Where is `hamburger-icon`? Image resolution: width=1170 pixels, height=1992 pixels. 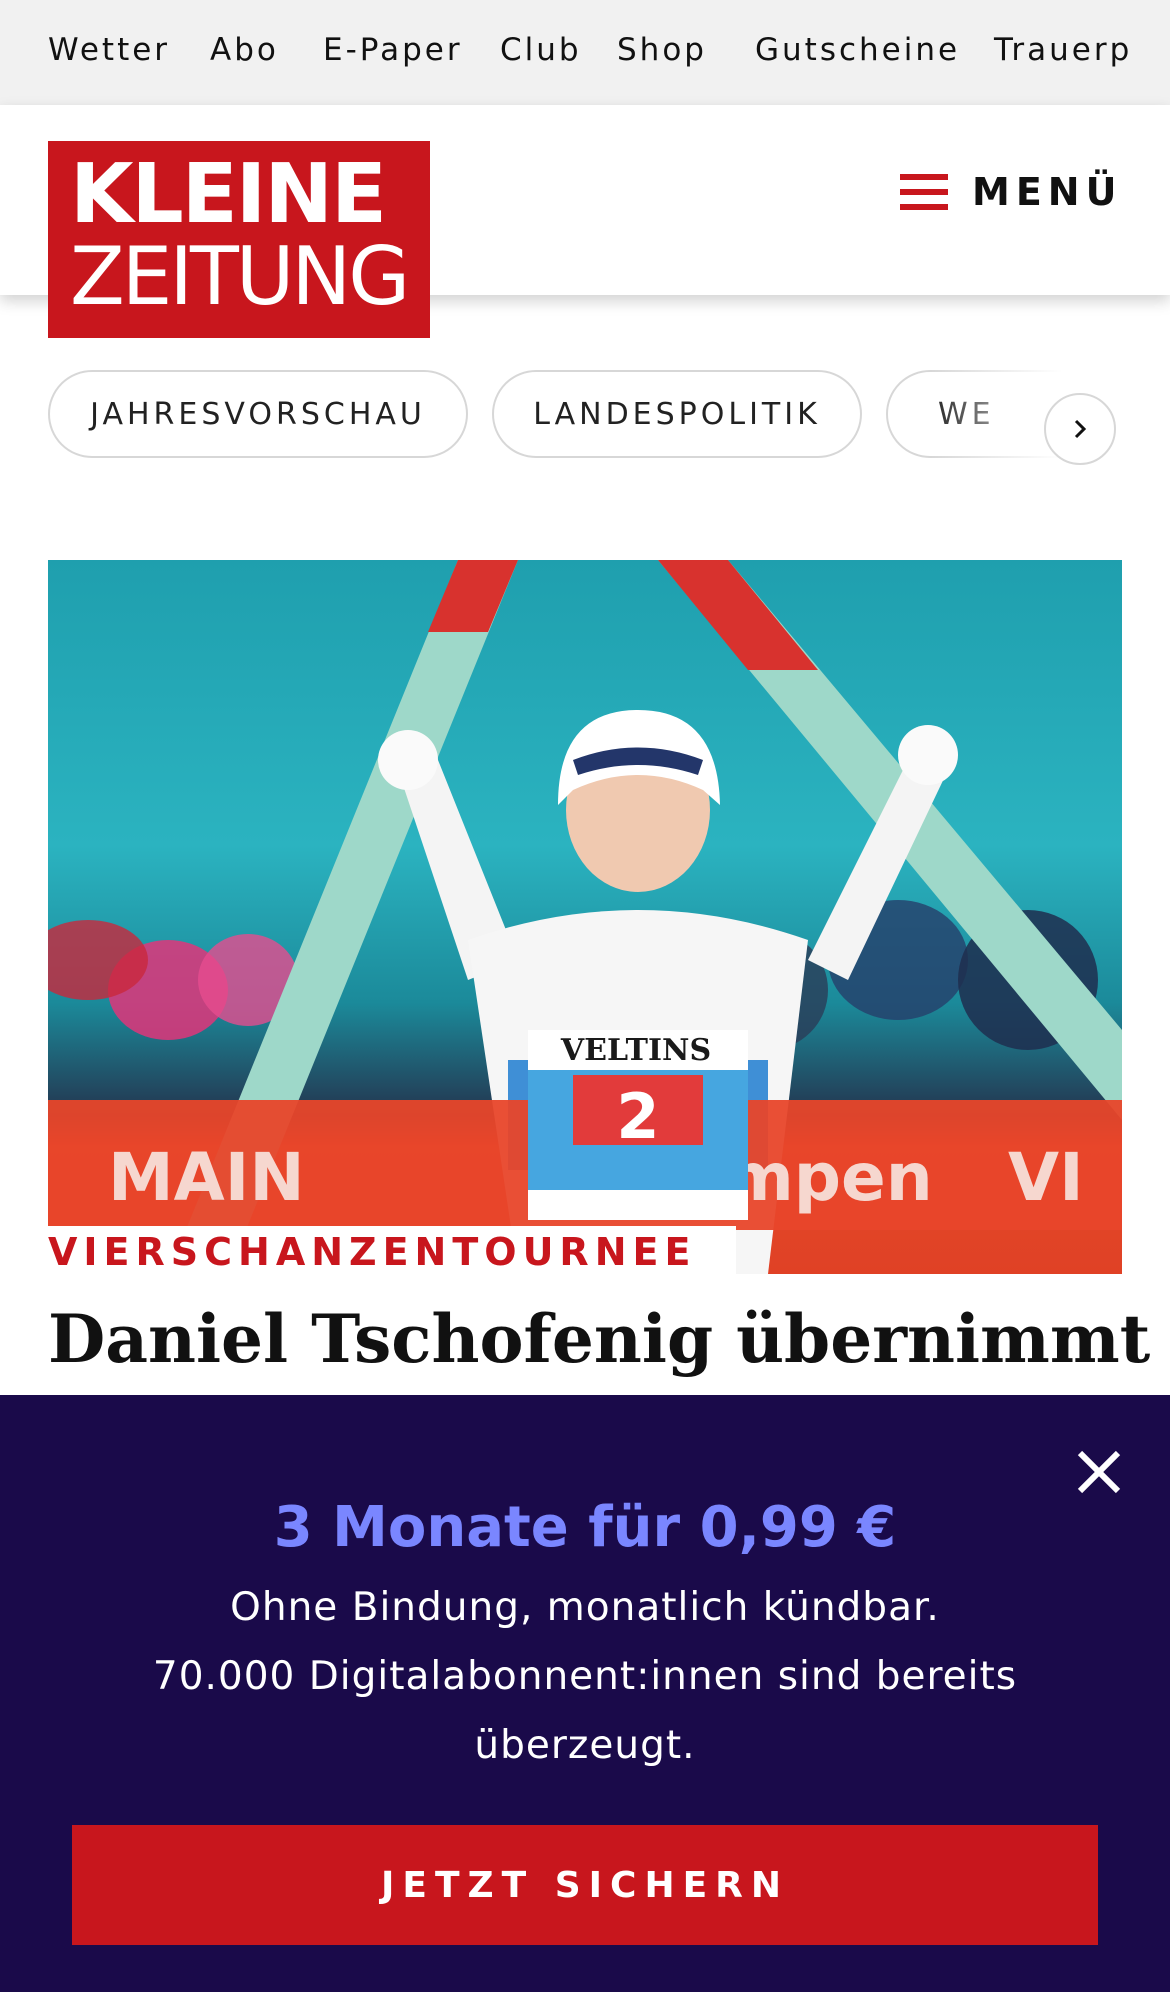 hamburger-icon is located at coordinates (924, 192).